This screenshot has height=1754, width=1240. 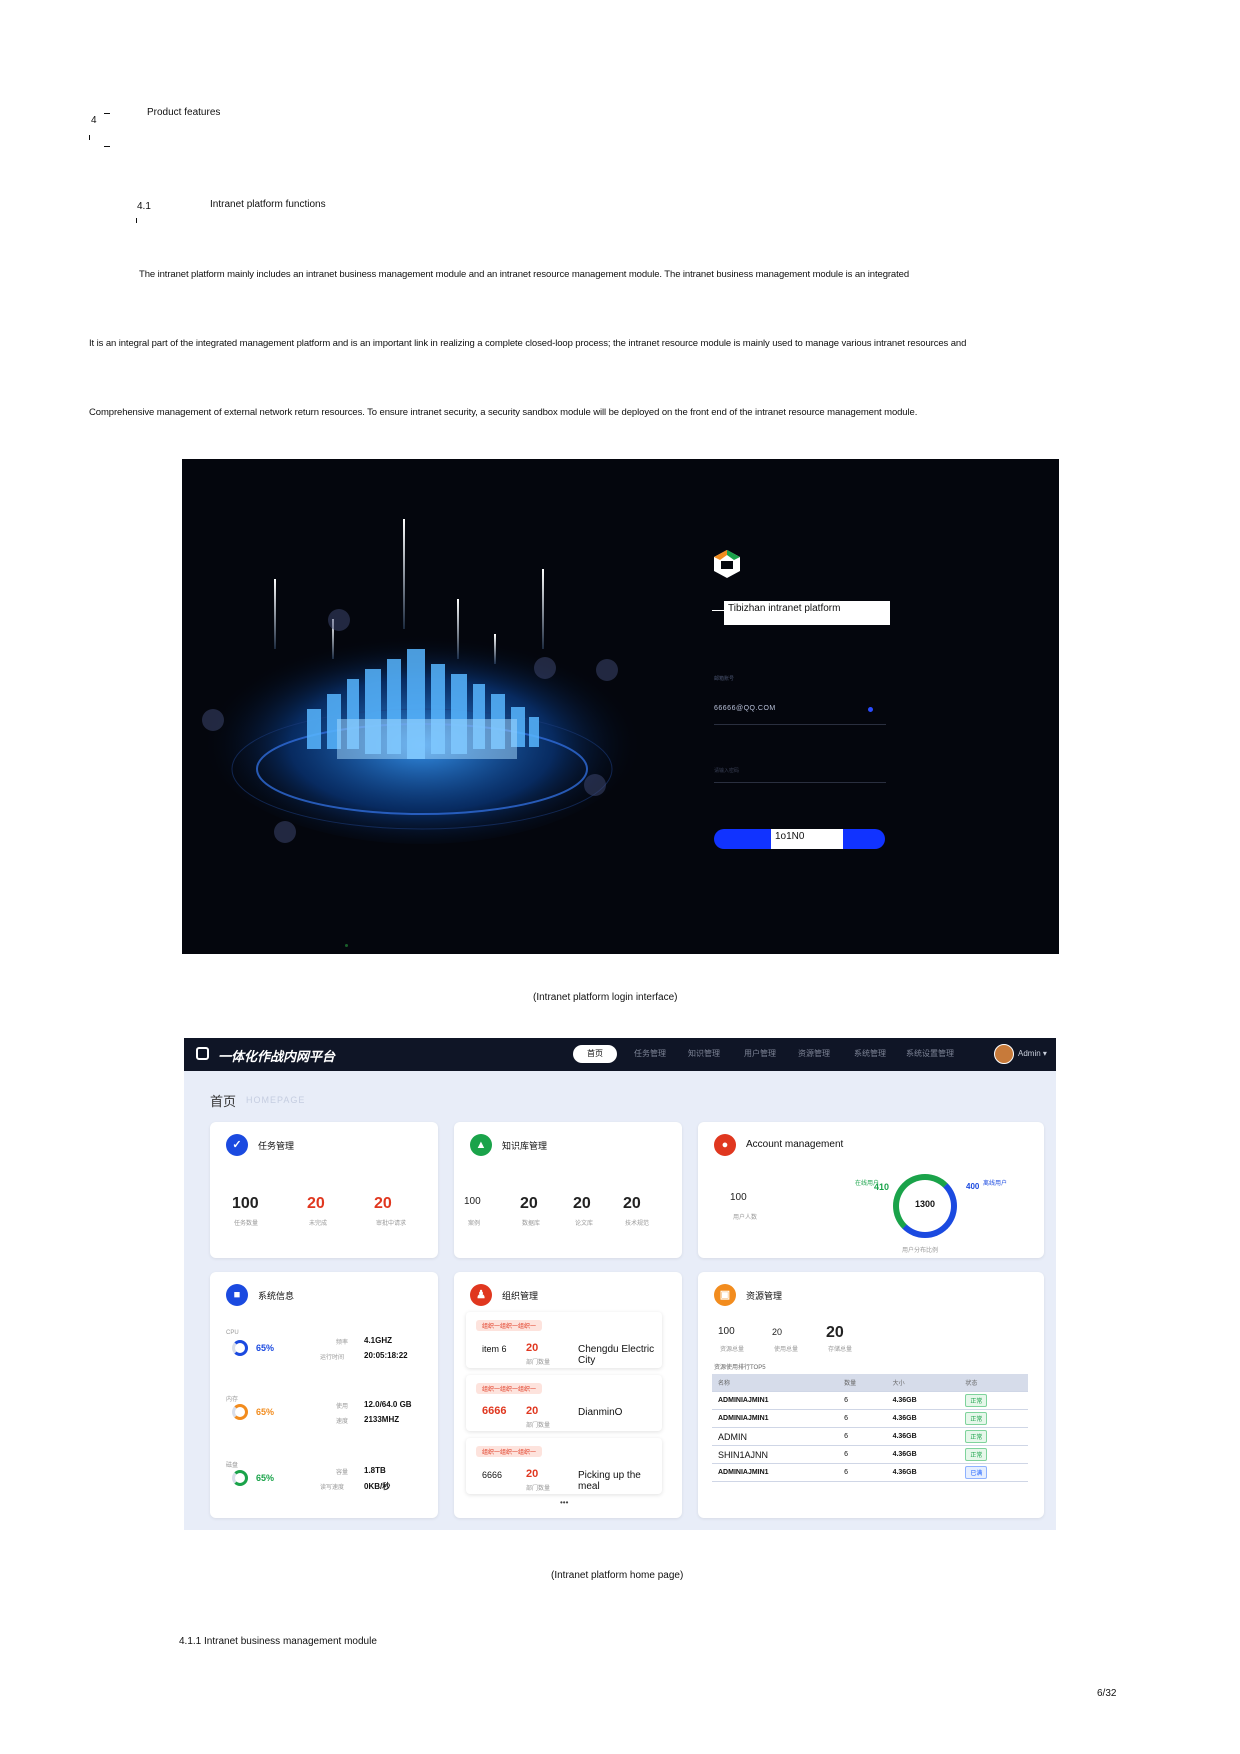 I want to click on org-card-title: 组织管理, so click(x=520, y=1296).